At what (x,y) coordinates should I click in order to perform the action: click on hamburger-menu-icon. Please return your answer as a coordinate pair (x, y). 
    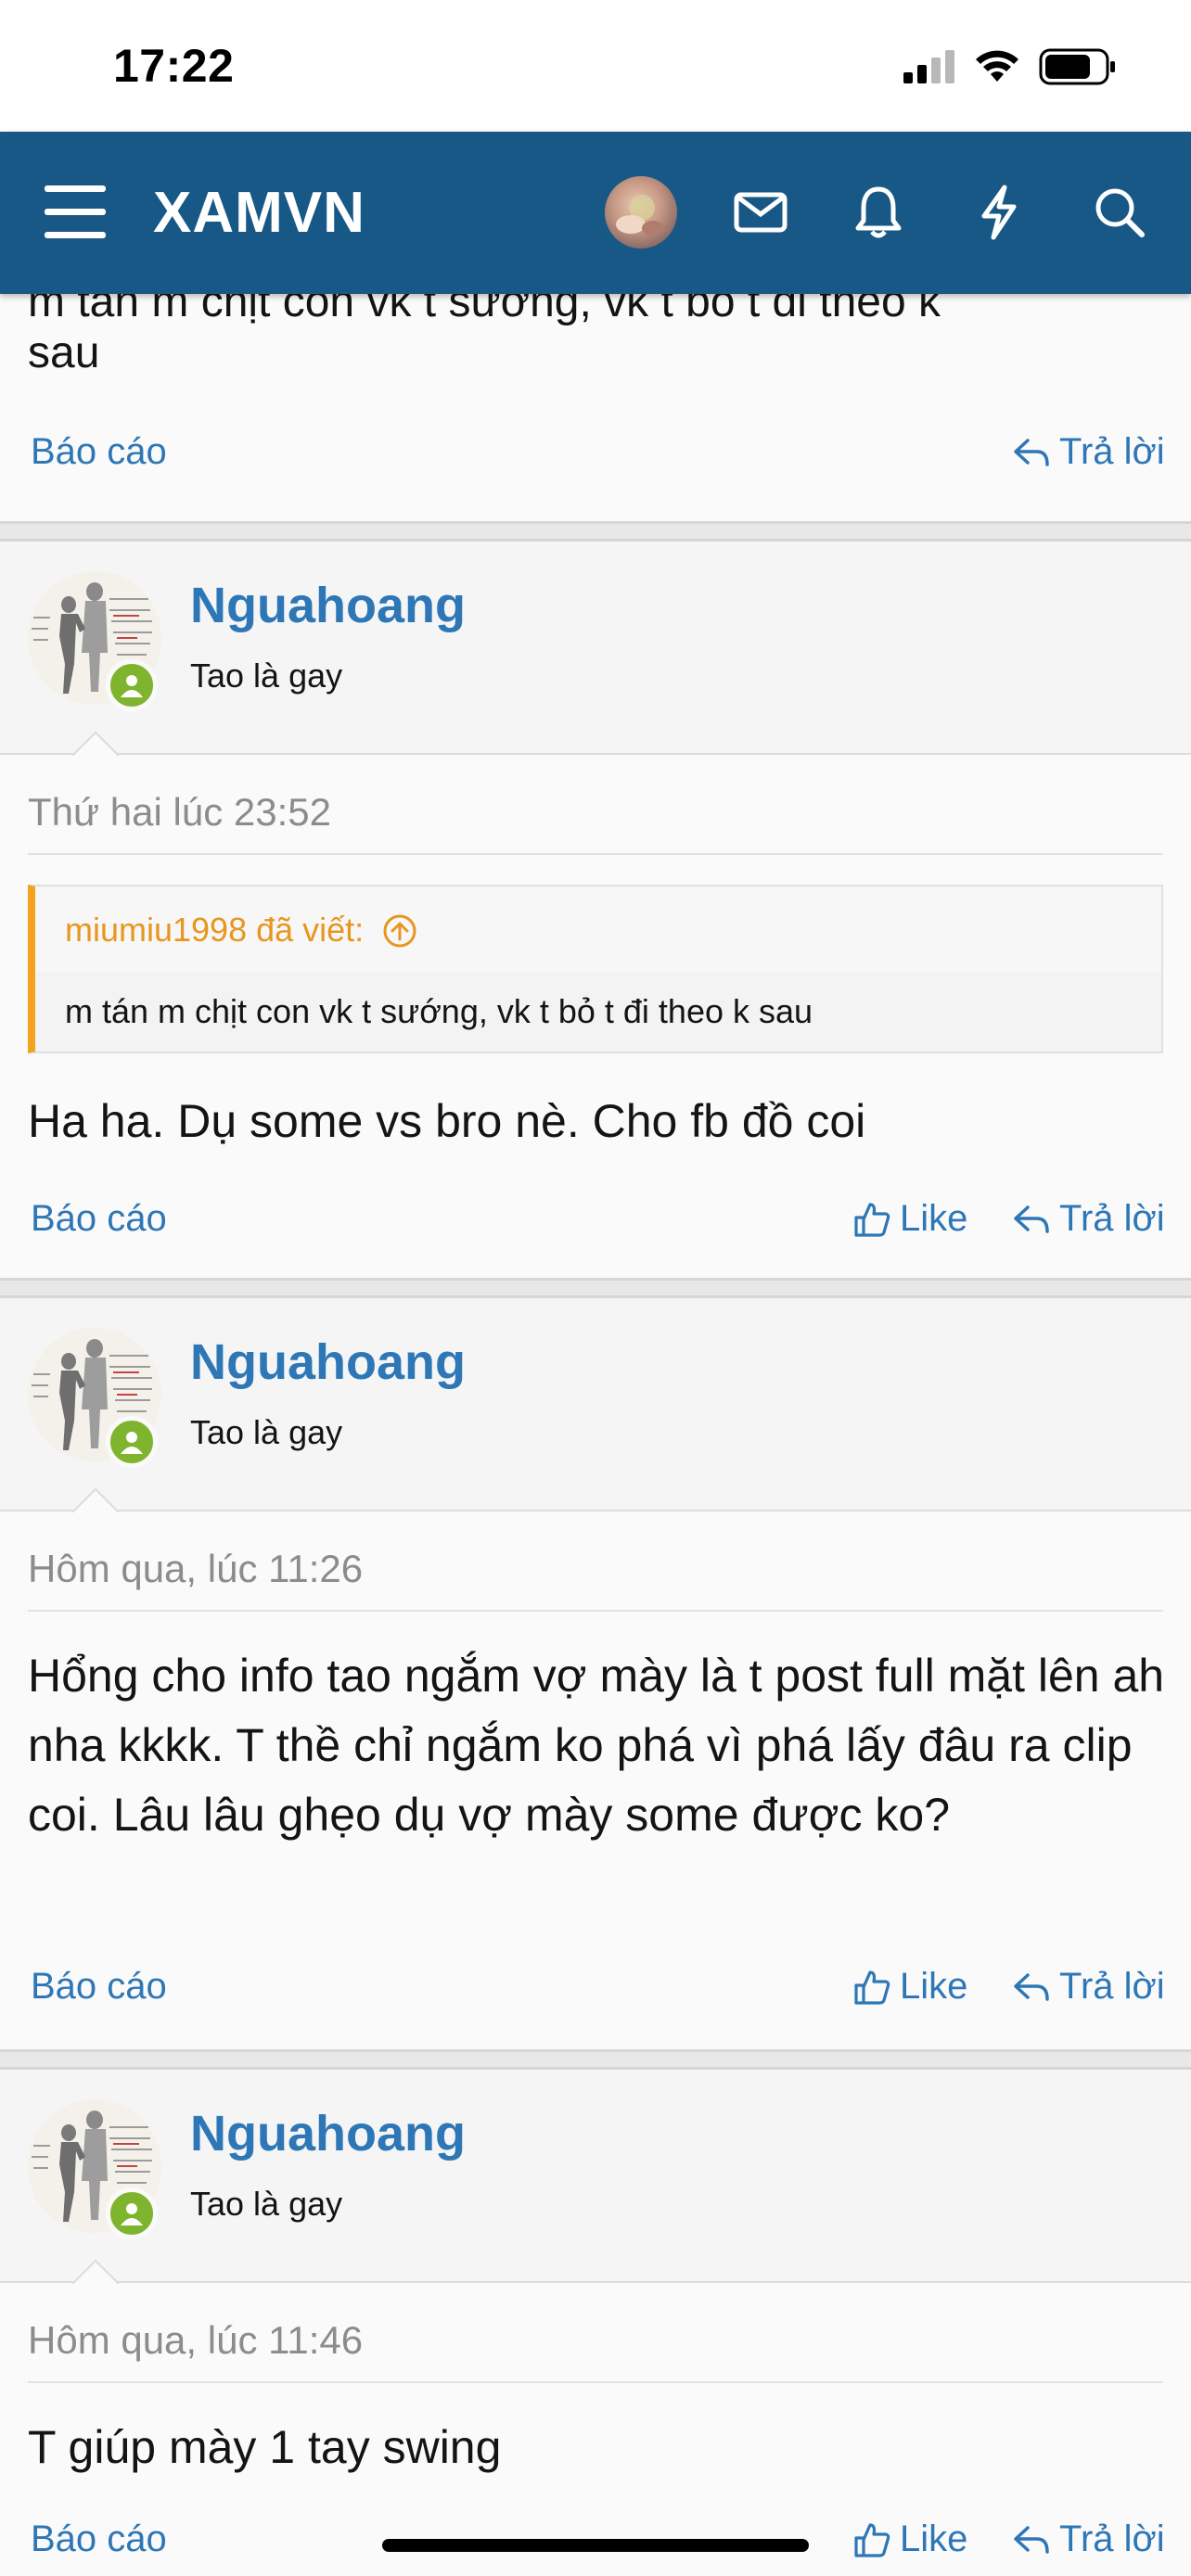
    Looking at the image, I should click on (76, 212).